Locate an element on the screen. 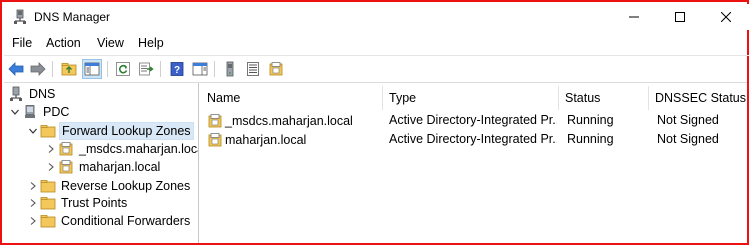 The image size is (749, 245). export-list-icon is located at coordinates (146, 69).